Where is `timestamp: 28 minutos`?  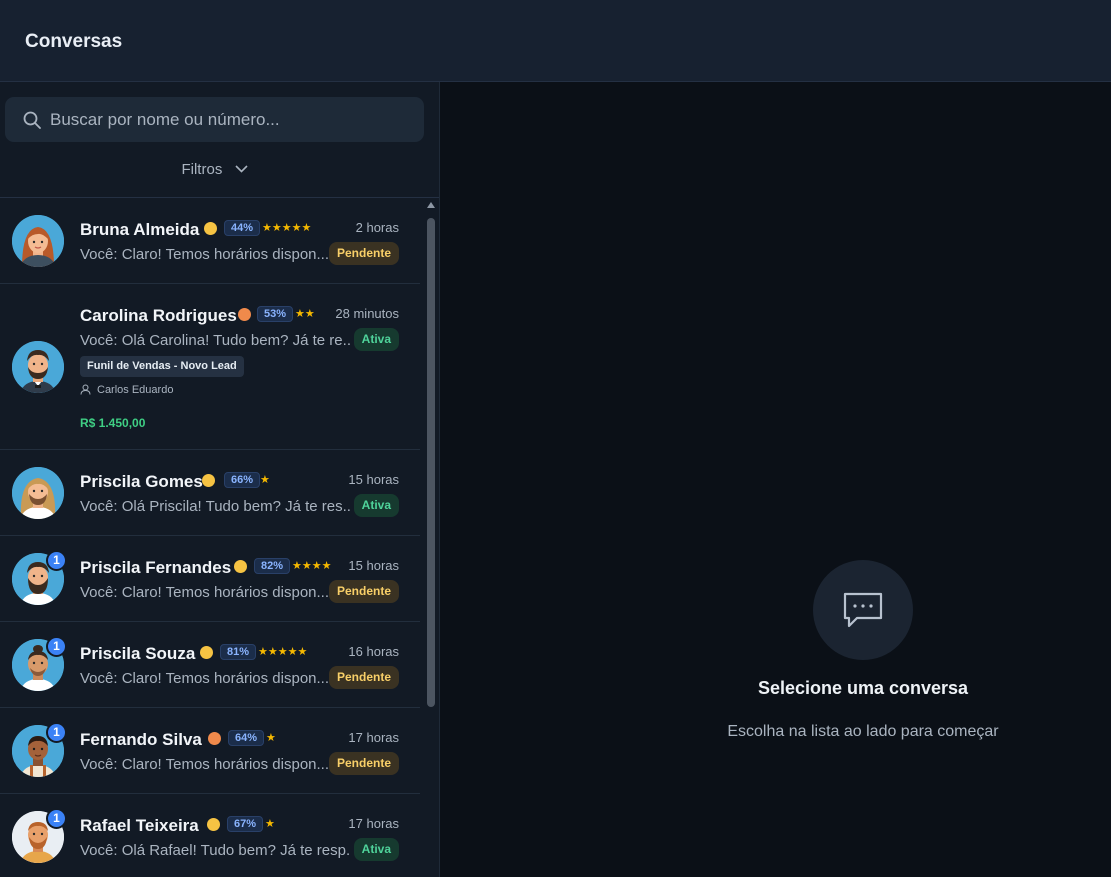 timestamp: 28 minutos is located at coordinates (367, 313).